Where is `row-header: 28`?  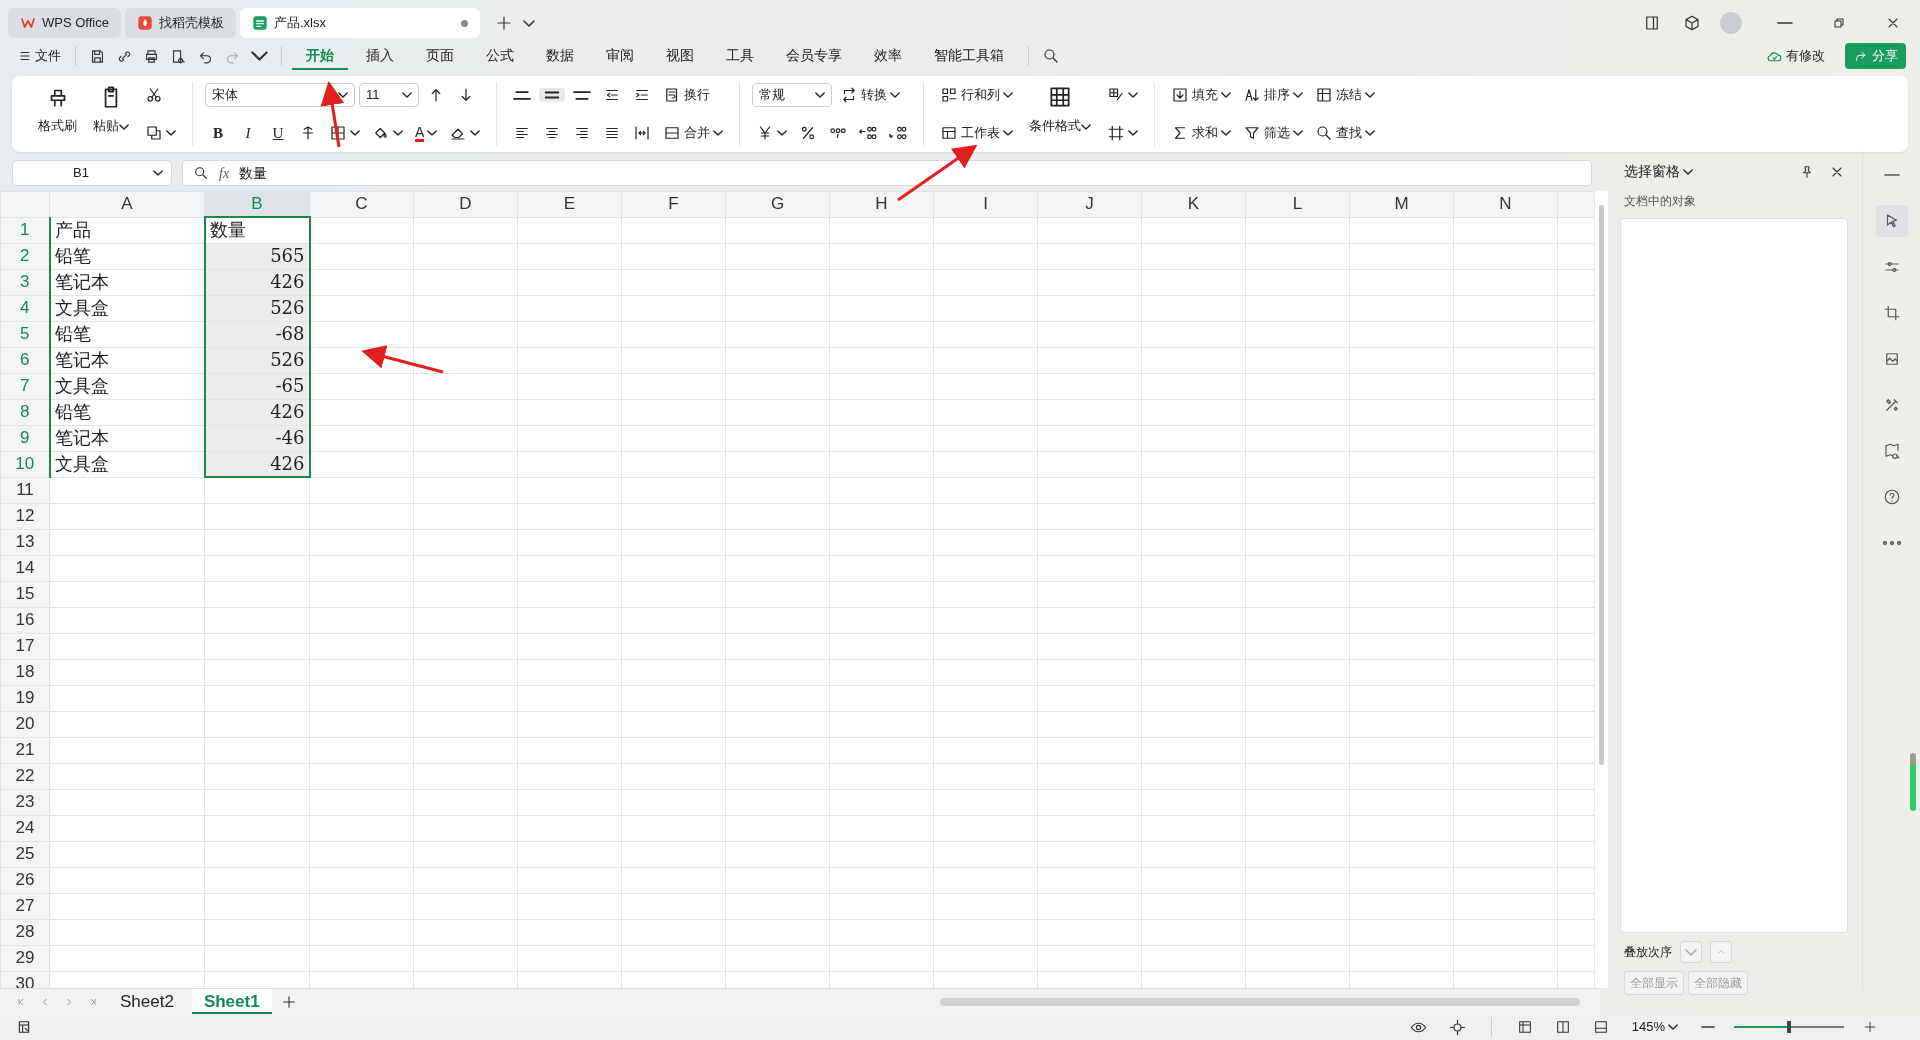
row-header: 28 is located at coordinates (25, 932).